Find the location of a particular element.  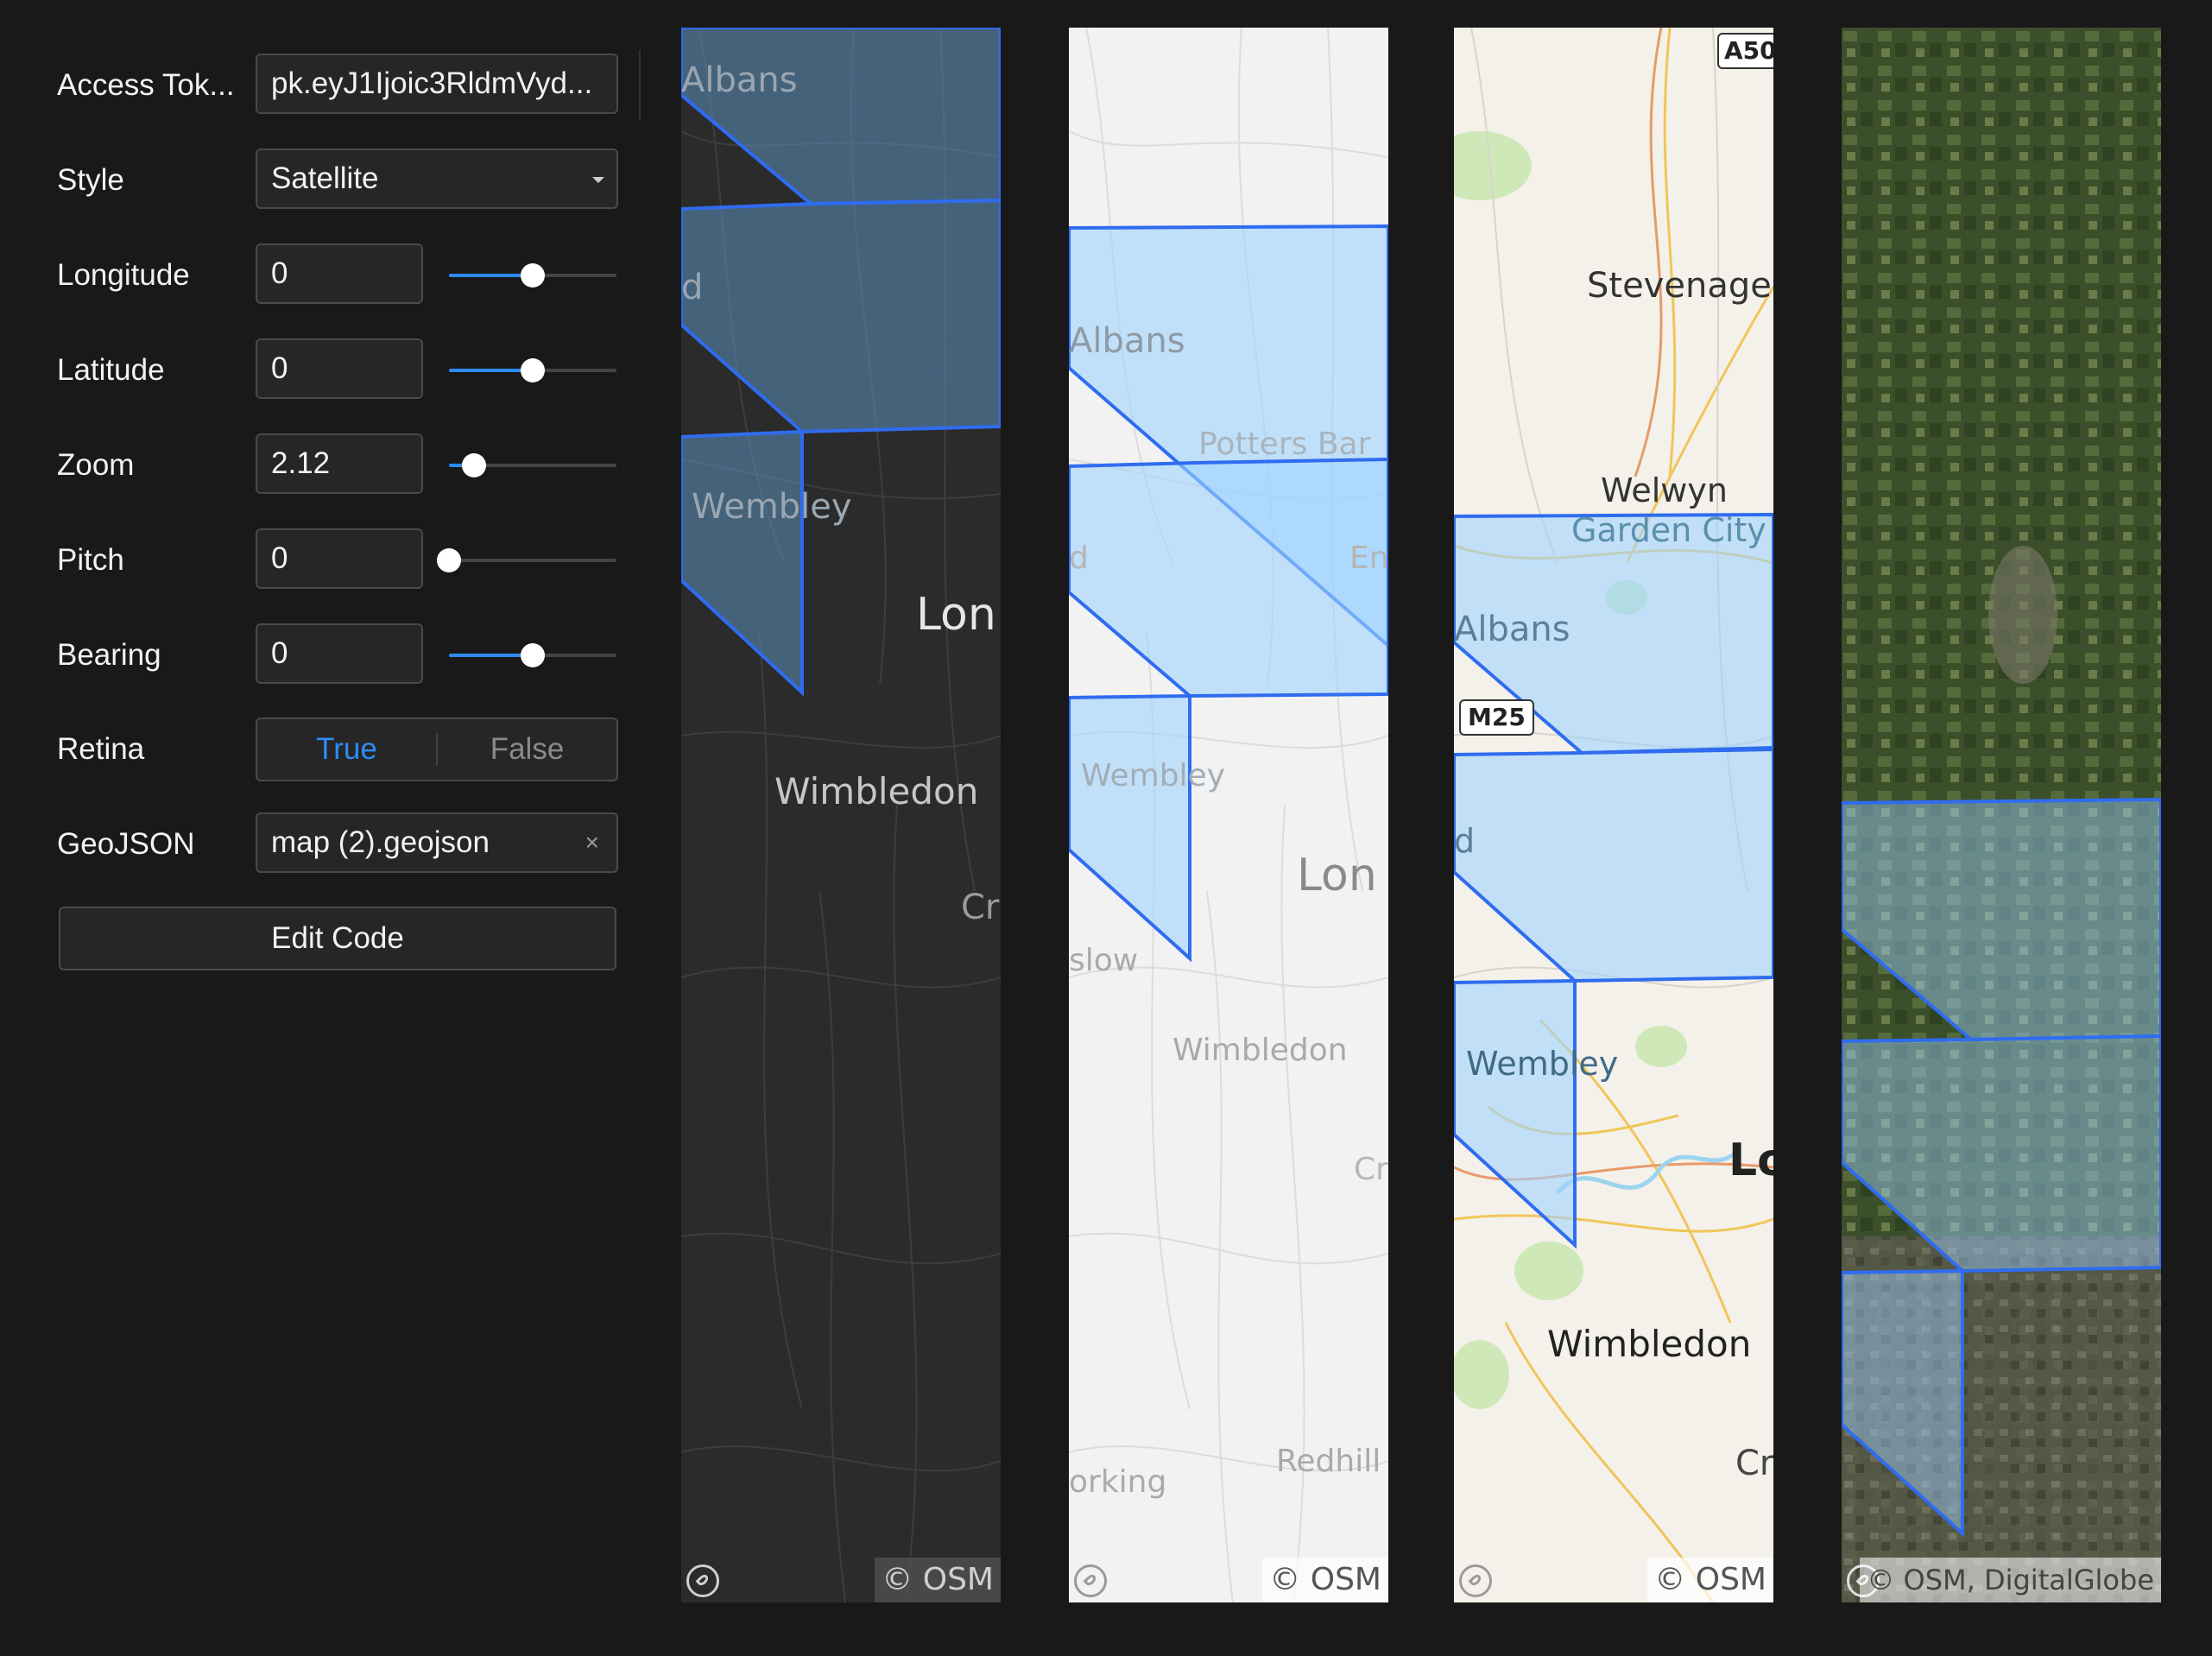

map-preview-dark: Albans d Wembley Lon Wimbledon Cr © OSM is located at coordinates (841, 815).